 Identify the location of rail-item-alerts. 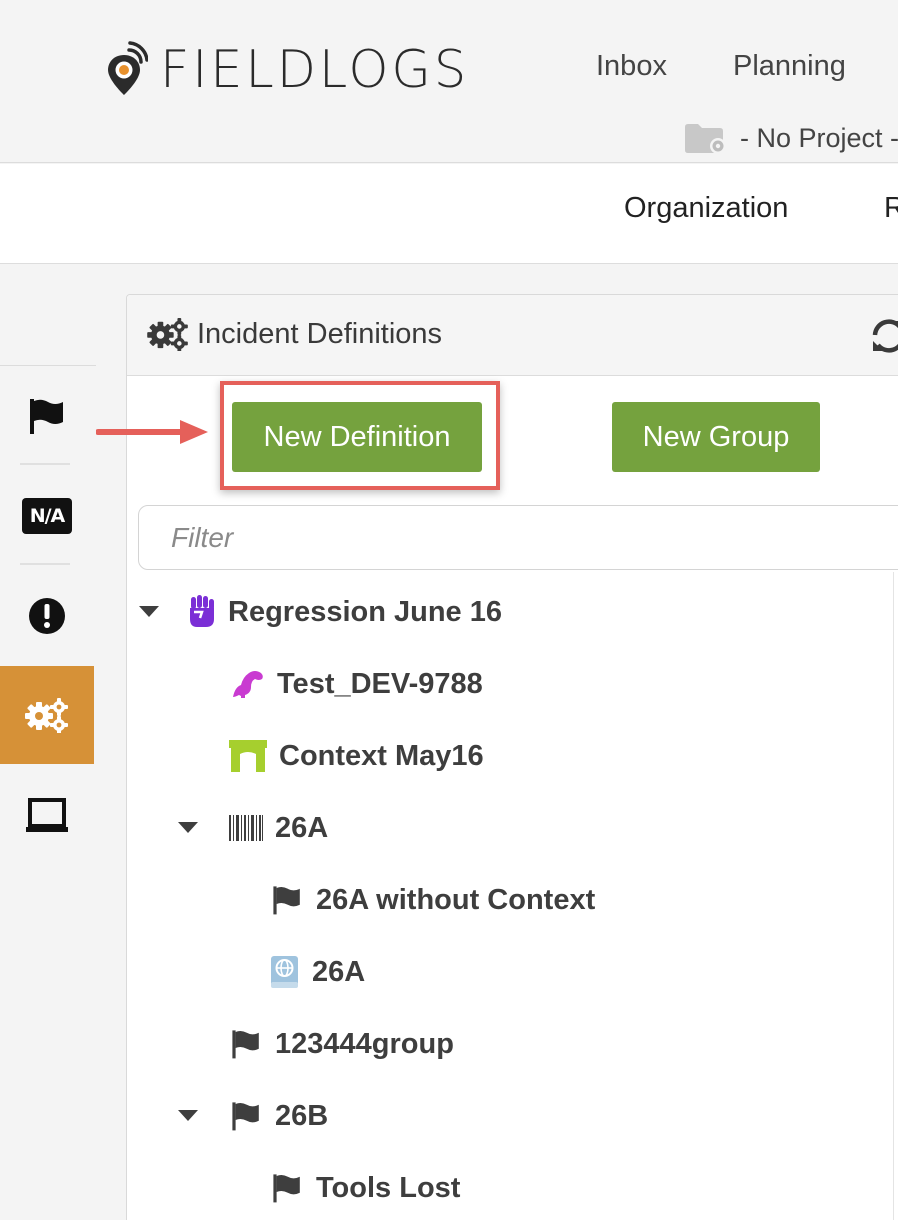
(47, 616).